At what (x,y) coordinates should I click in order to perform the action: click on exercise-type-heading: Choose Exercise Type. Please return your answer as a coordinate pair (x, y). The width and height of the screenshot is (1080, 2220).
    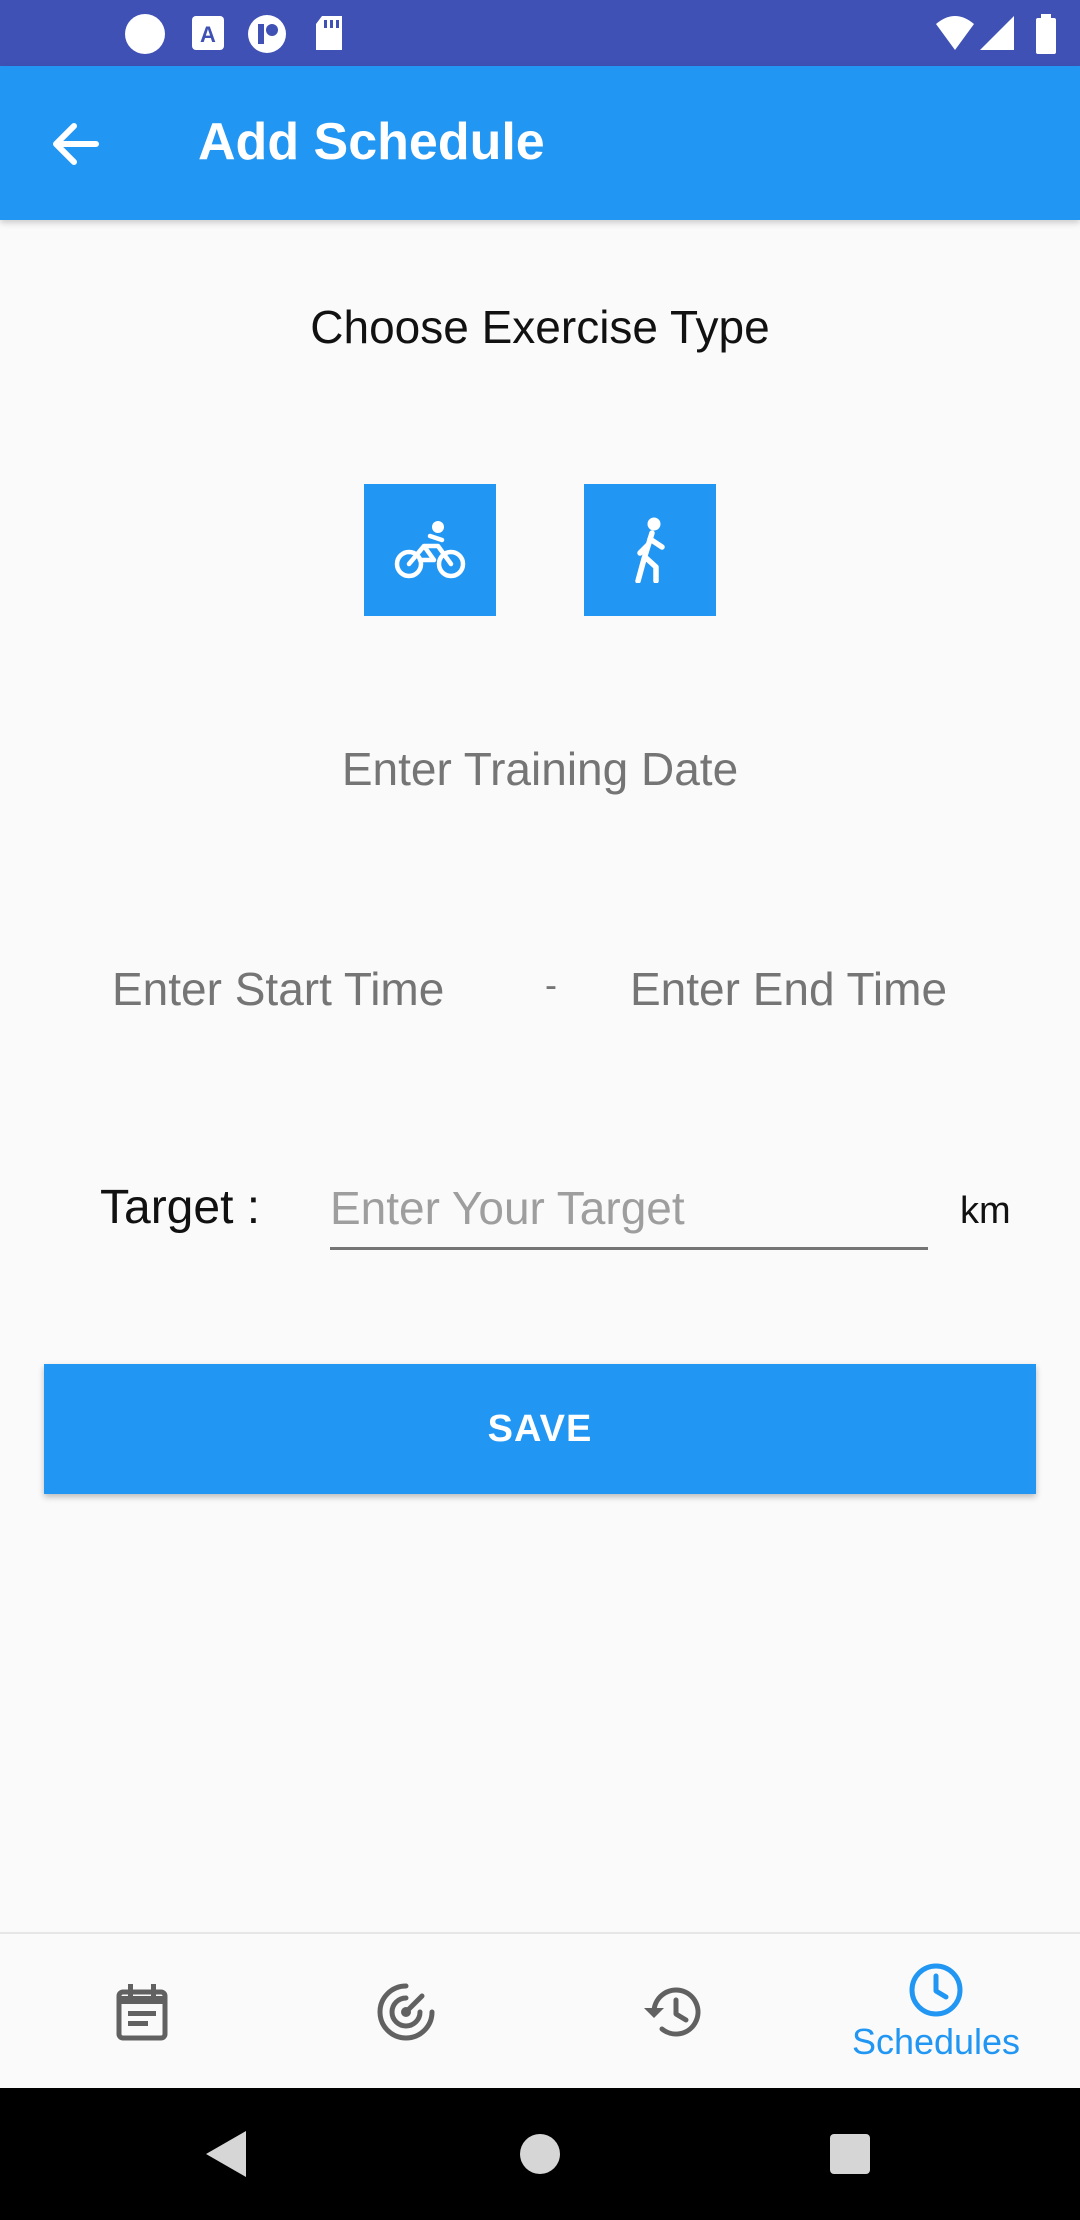
    Looking at the image, I should click on (540, 327).